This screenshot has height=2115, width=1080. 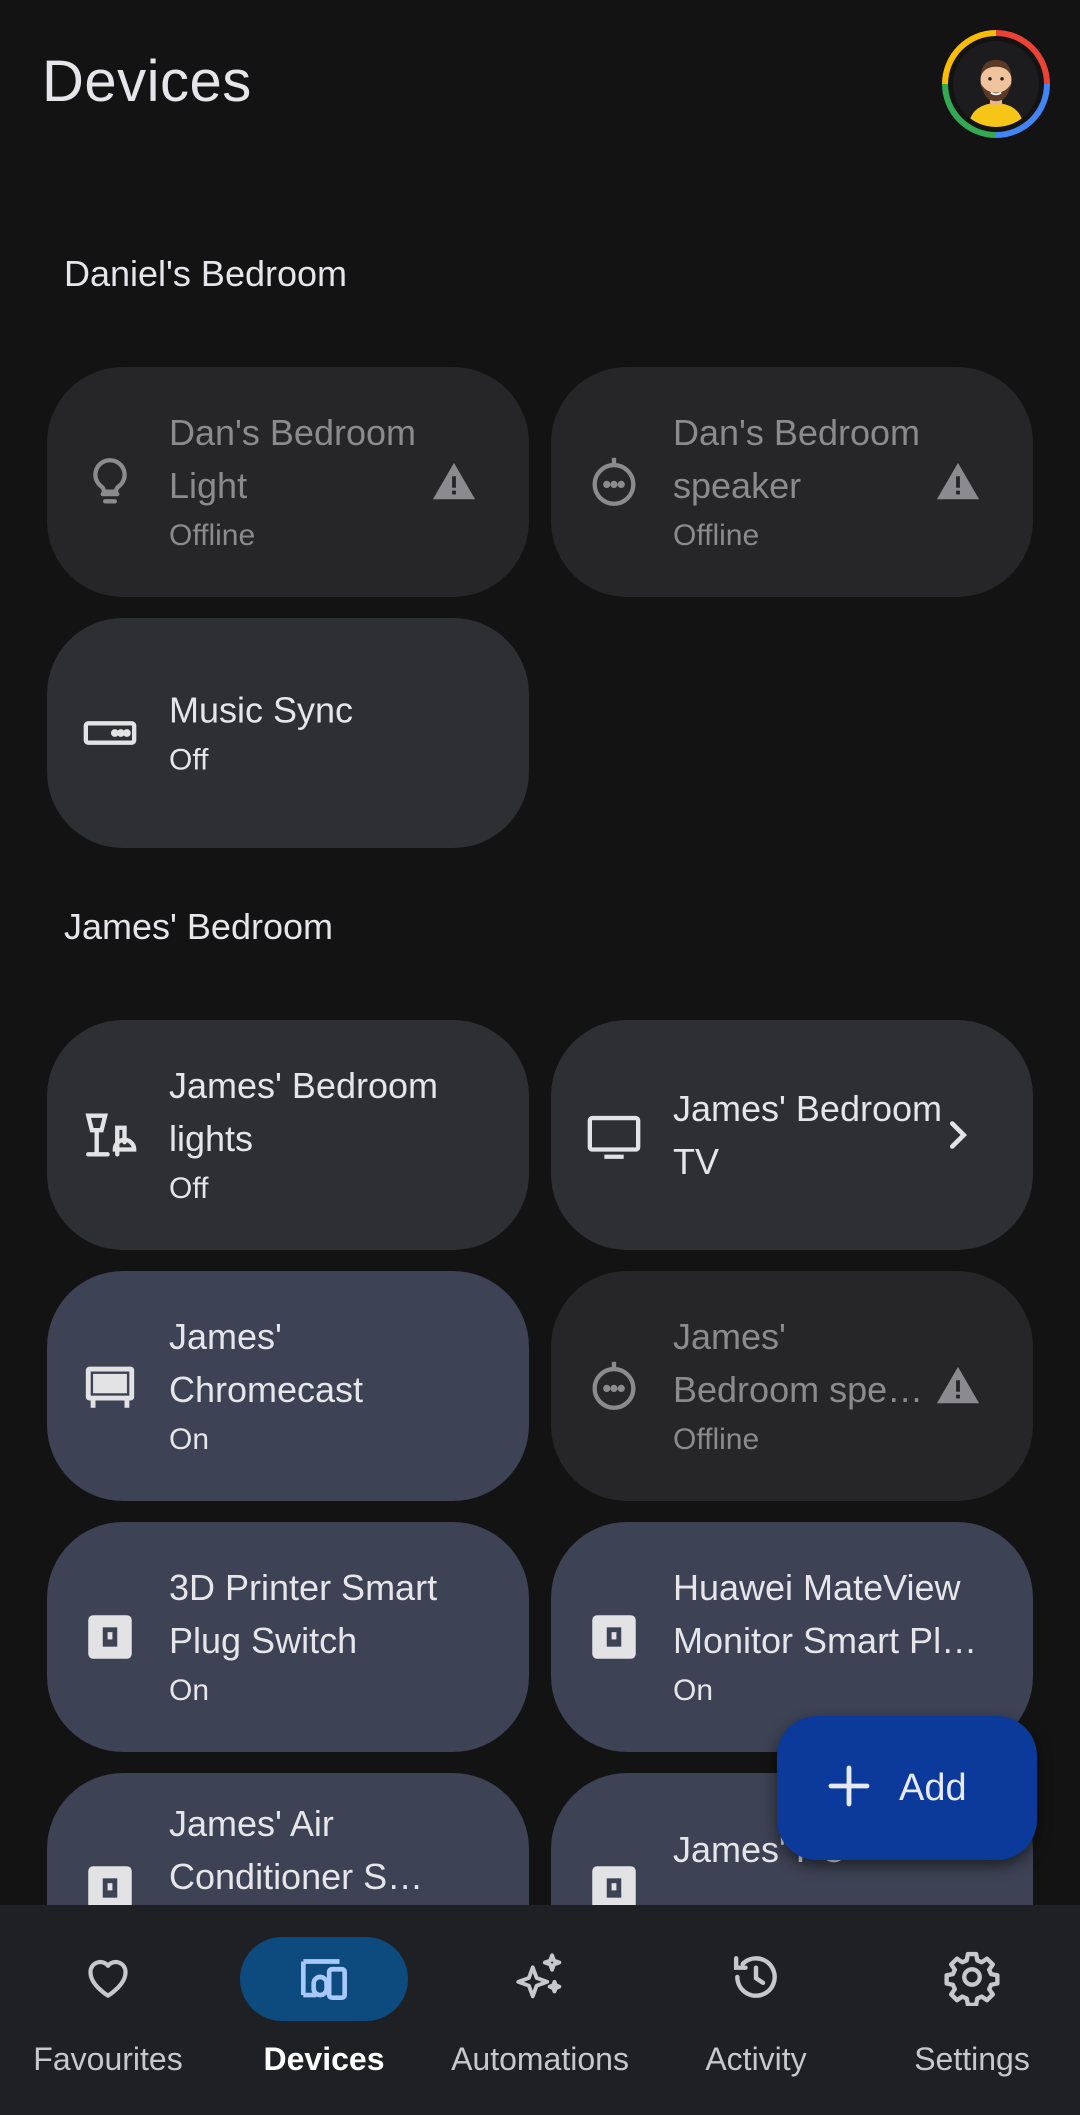 I want to click on device-tile-dans-bedroom-light: Dan's Bedroom Light Offline, so click(x=288, y=482).